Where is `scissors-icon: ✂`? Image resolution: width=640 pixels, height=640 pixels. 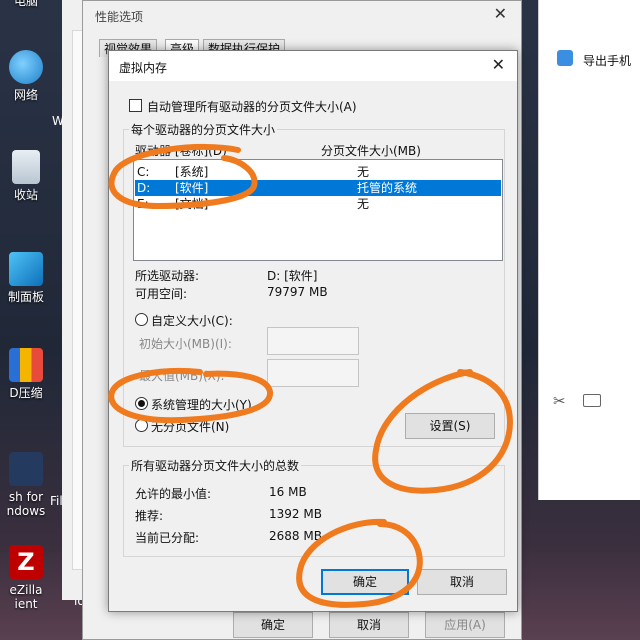
scissors-icon: ✂ is located at coordinates (559, 401).